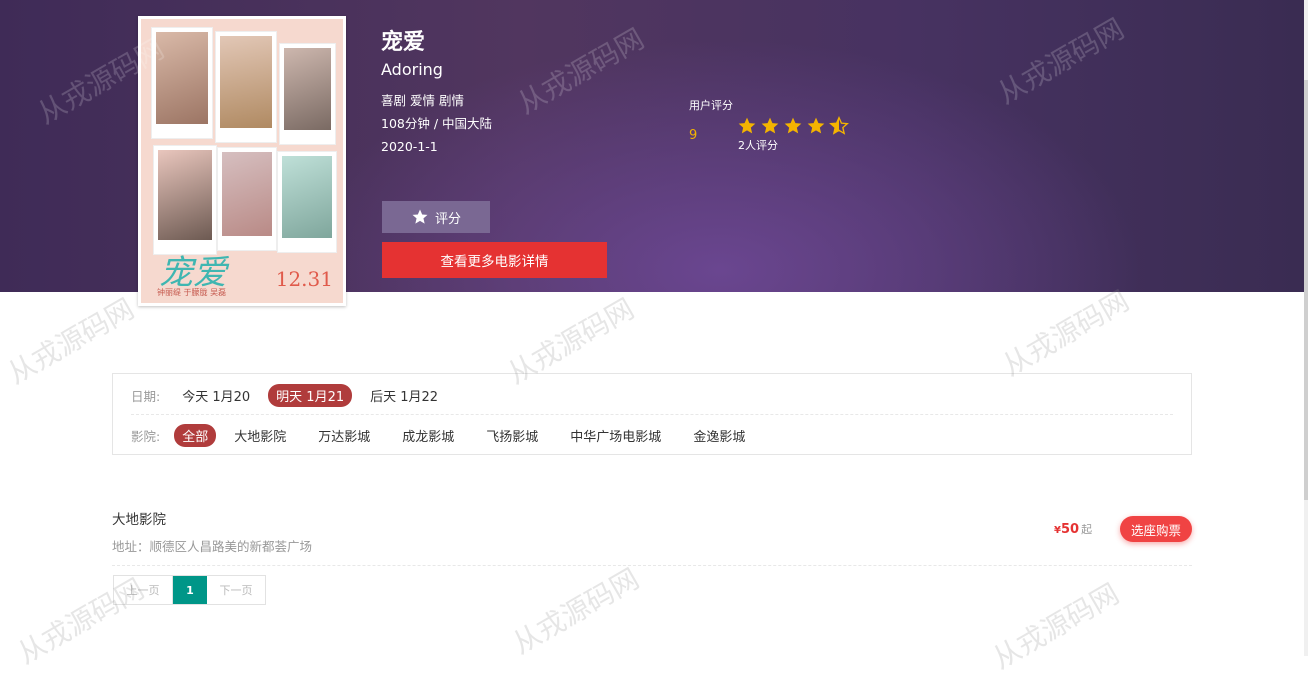 The height and width of the screenshot is (677, 1308). I want to click on movie-en-title: Adoring, so click(412, 69).